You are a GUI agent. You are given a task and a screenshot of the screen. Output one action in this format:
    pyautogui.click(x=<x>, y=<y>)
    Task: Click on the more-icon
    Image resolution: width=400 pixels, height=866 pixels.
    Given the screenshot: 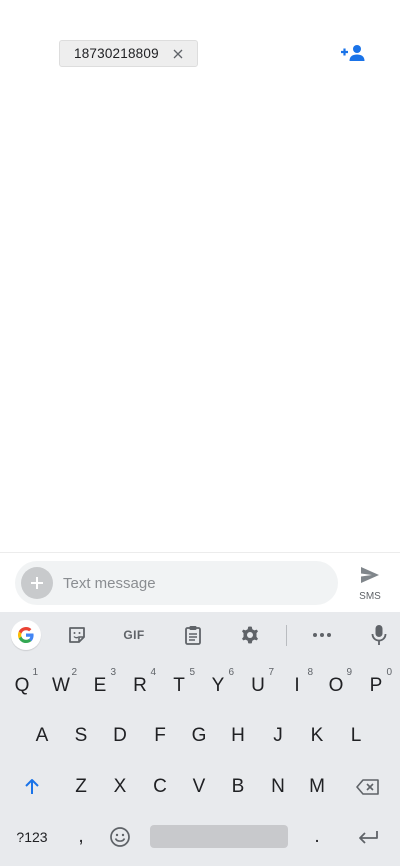 What is the action you would take?
    pyautogui.click(x=322, y=635)
    